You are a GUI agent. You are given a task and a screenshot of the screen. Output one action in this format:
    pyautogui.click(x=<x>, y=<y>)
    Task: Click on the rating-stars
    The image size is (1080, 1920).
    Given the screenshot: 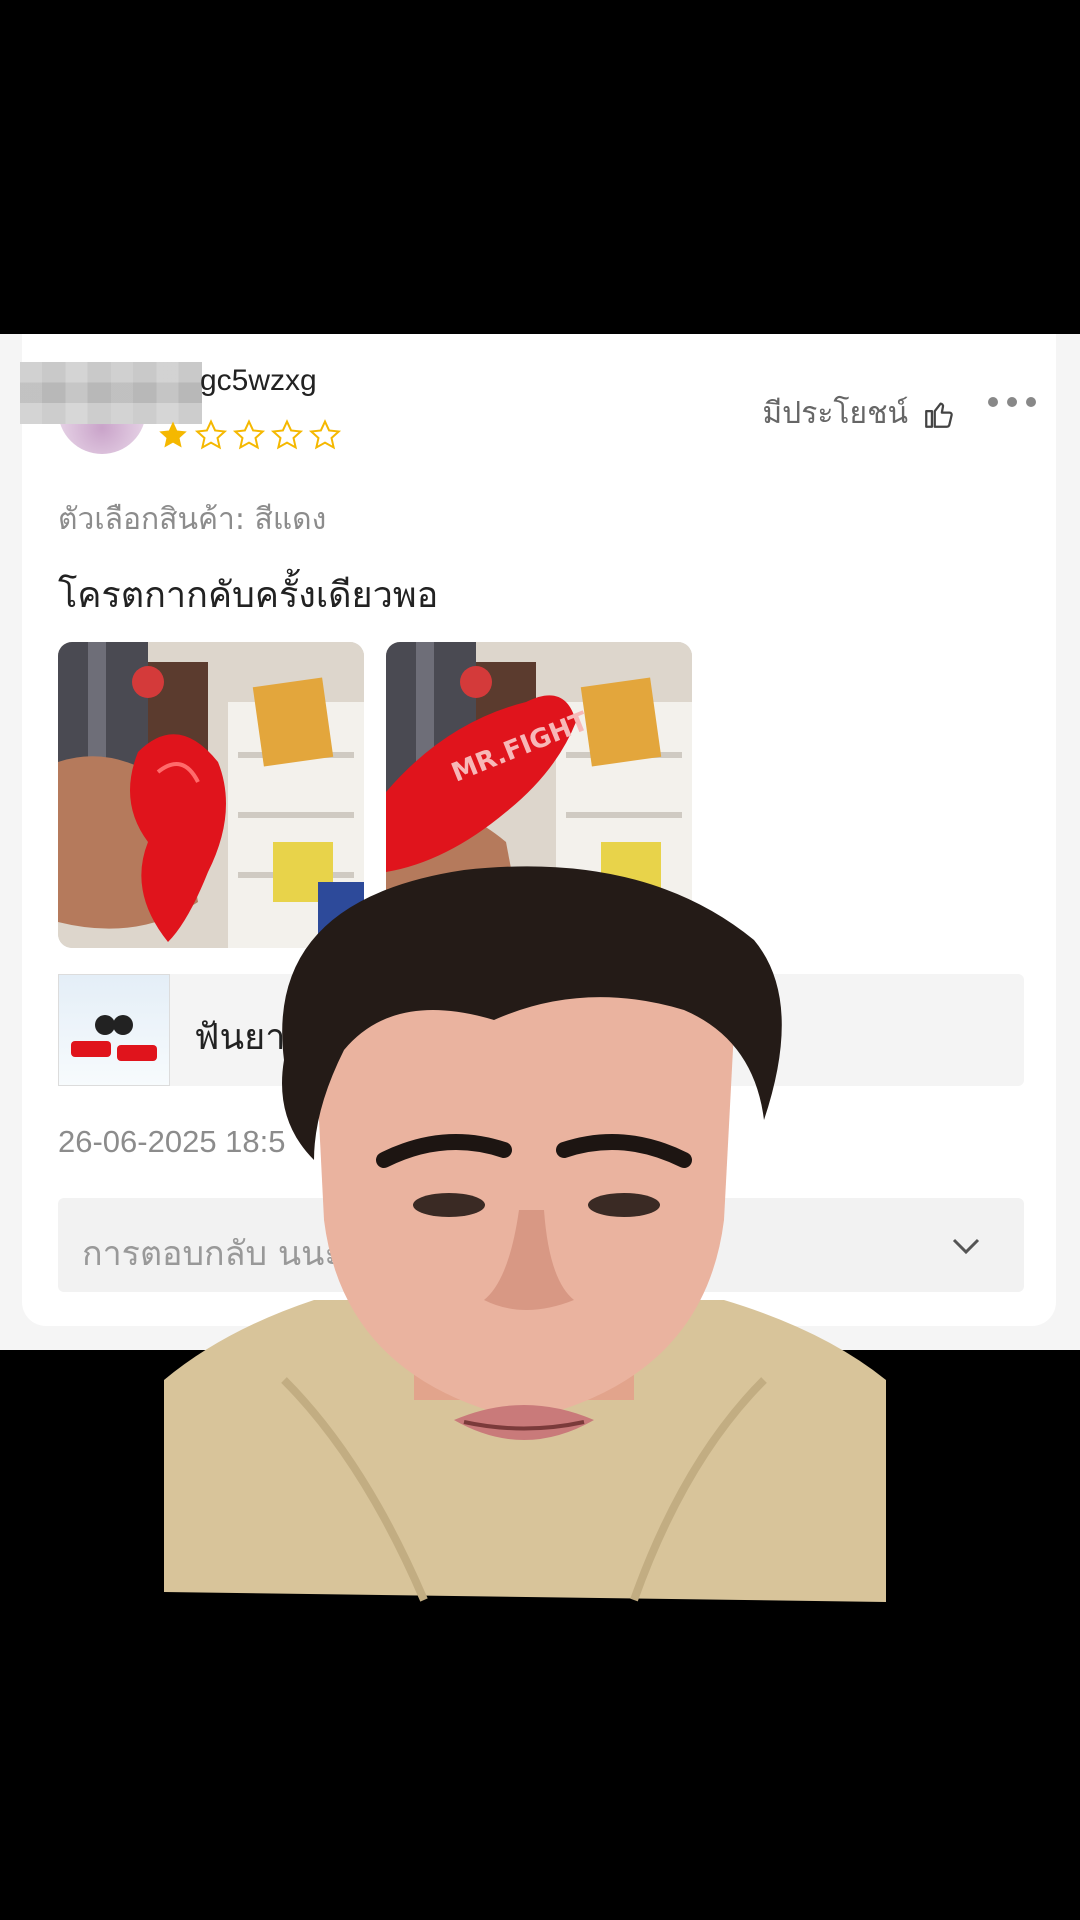 What is the action you would take?
    pyautogui.click(x=249, y=435)
    